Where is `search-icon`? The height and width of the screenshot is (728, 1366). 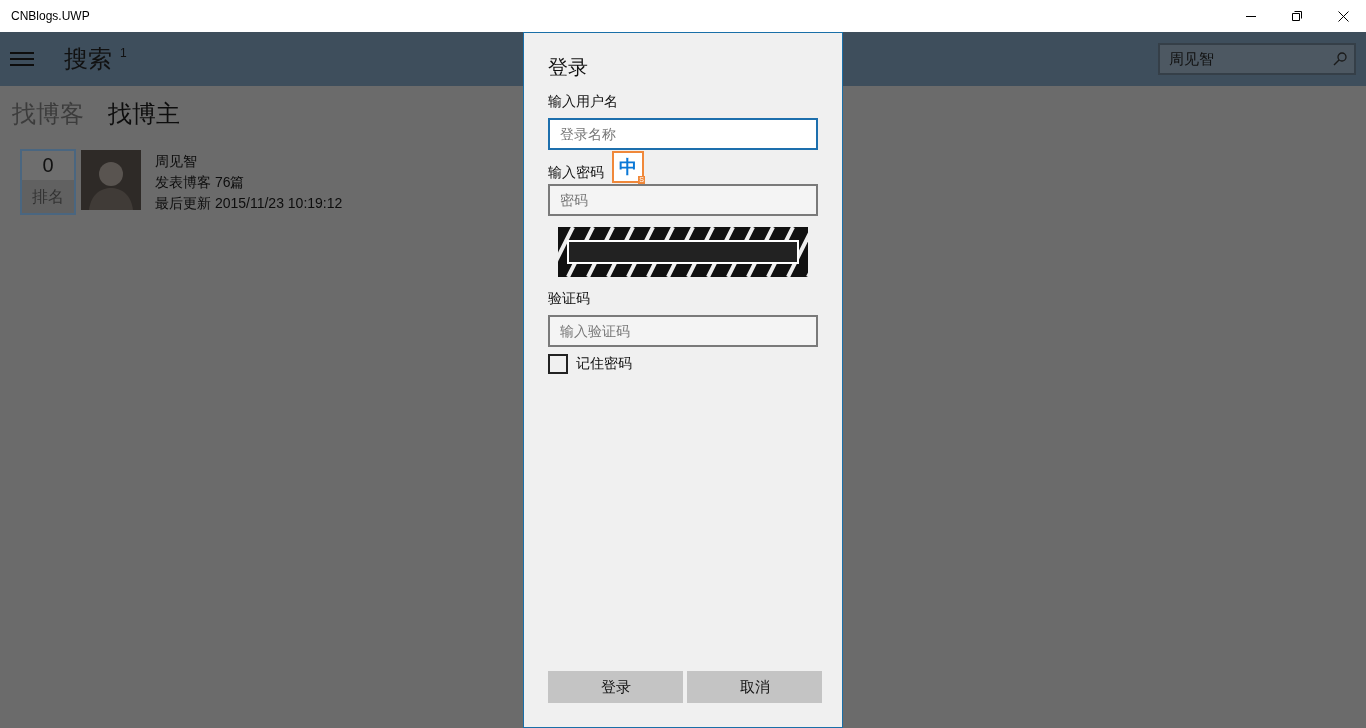
search-icon is located at coordinates (1340, 59).